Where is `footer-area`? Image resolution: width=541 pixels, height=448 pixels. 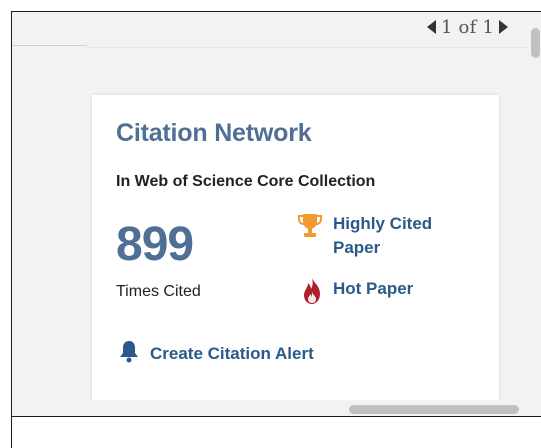 footer-area is located at coordinates (276, 432).